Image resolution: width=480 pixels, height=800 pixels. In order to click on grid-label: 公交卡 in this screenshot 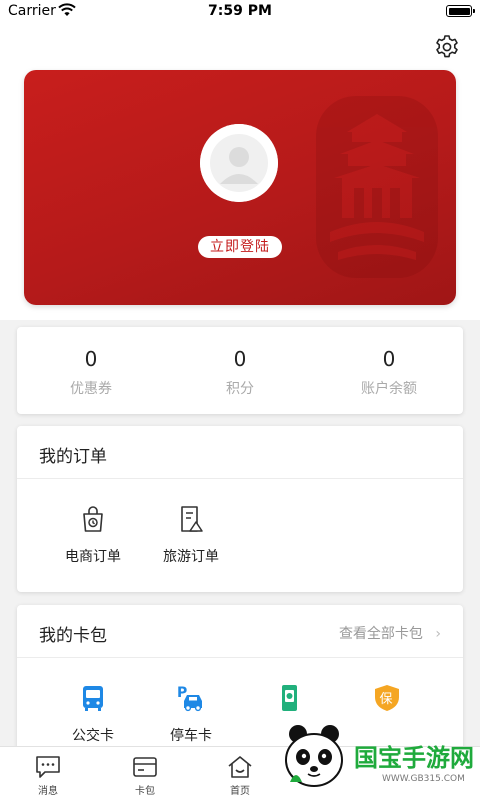, I will do `click(93, 736)`.